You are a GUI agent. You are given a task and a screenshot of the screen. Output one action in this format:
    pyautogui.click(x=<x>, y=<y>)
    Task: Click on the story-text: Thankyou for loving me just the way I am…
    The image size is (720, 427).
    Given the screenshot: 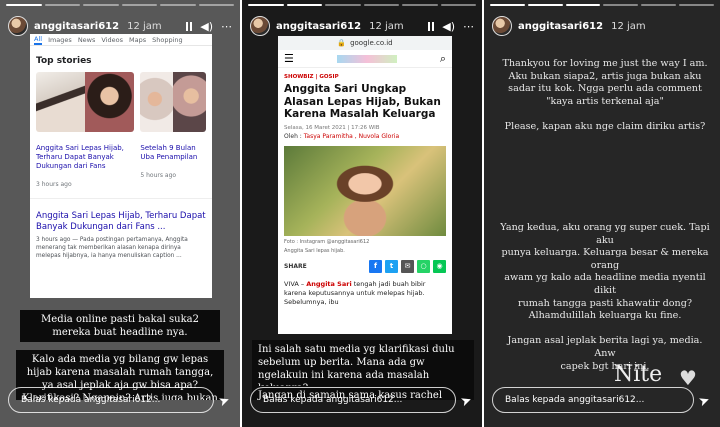 What is the action you would take?
    pyautogui.click(x=605, y=95)
    